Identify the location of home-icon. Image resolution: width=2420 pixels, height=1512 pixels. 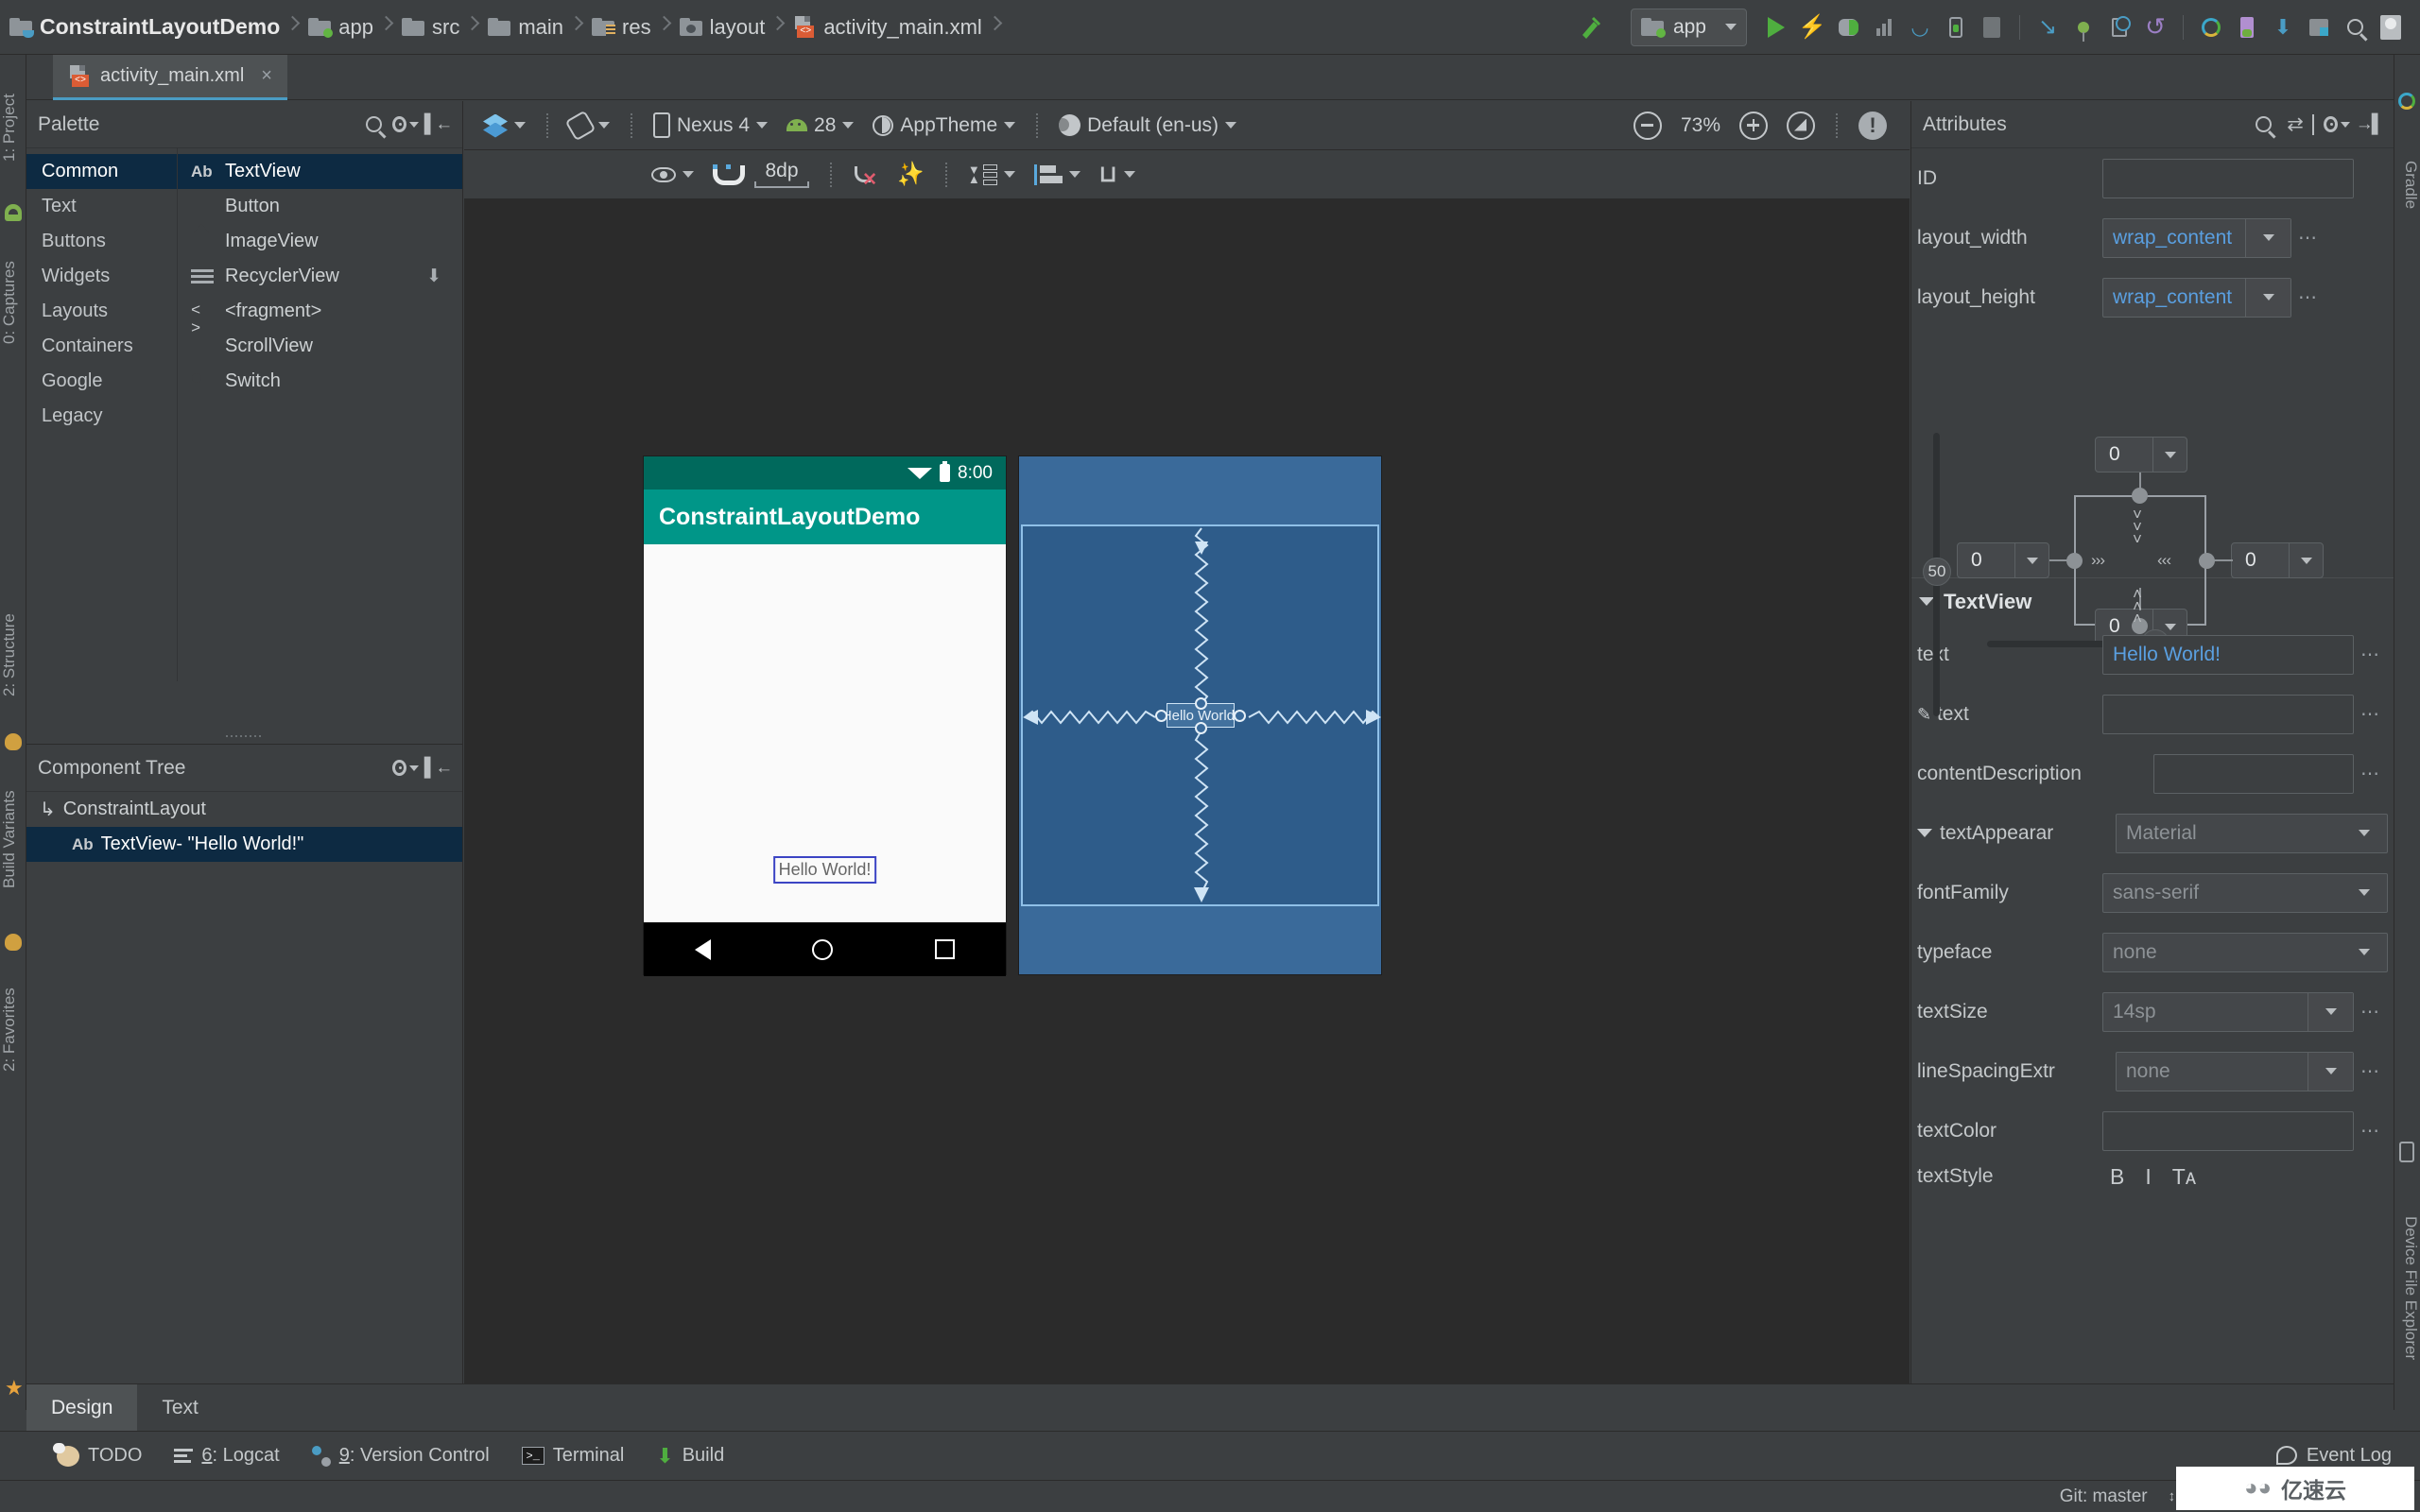
(823, 949).